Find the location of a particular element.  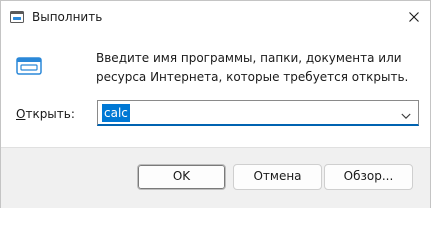

close-button is located at coordinates (414, 17).